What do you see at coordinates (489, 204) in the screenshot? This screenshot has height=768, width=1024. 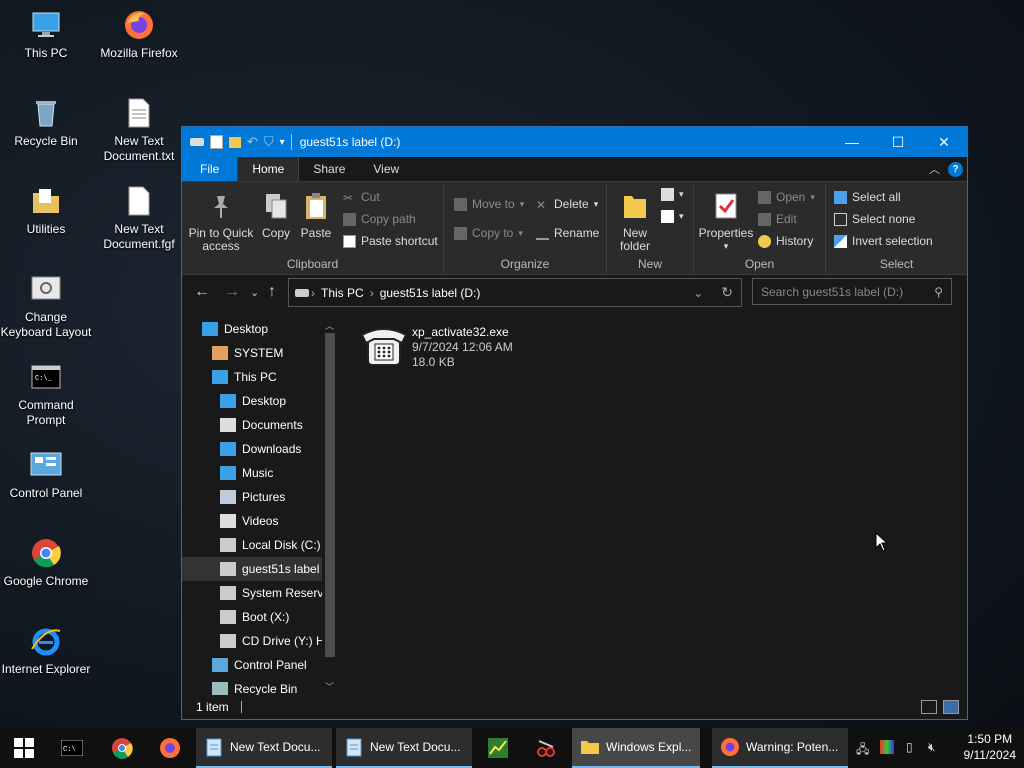 I see `move-to-button: Move to ▾` at bounding box center [489, 204].